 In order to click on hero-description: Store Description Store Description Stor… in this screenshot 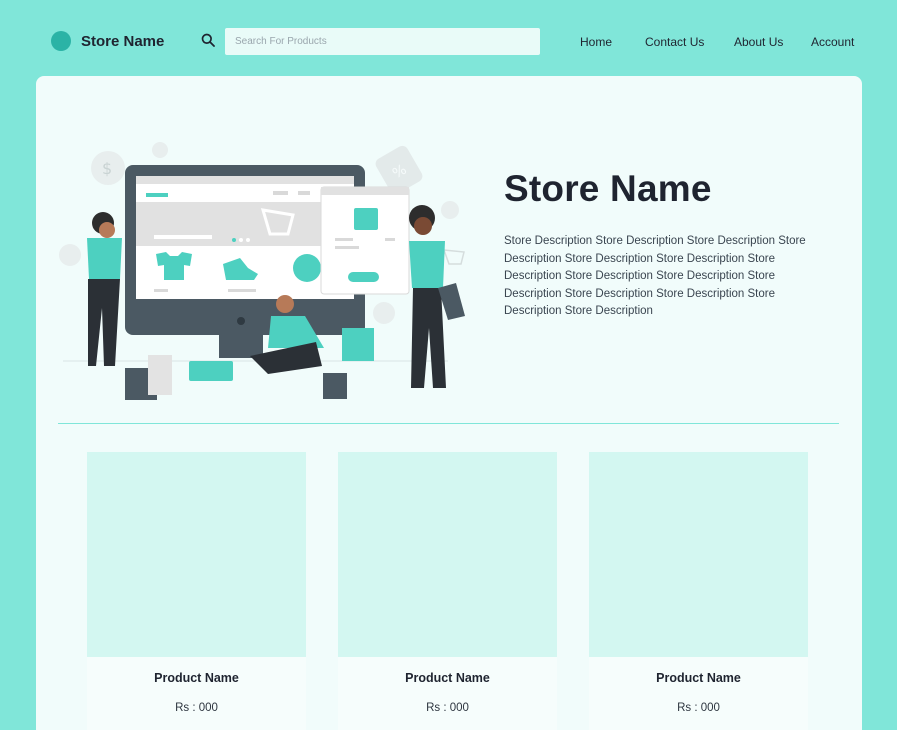, I will do `click(655, 276)`.